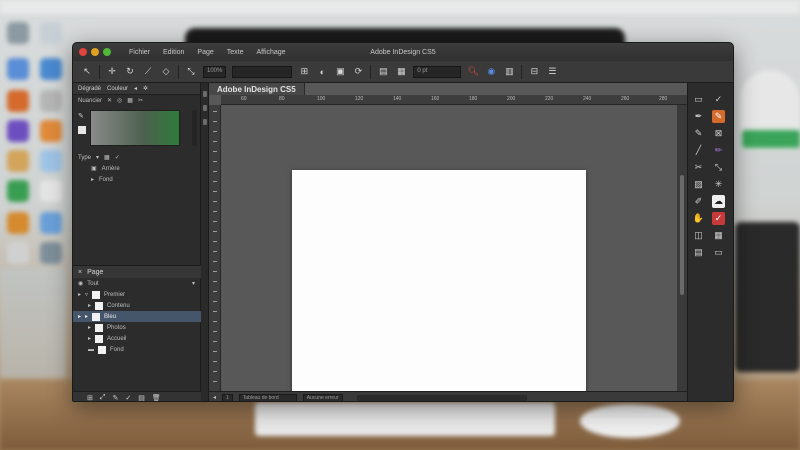  What do you see at coordinates (137, 338) in the screenshot?
I see `page-item: ▸ Accueil` at bounding box center [137, 338].